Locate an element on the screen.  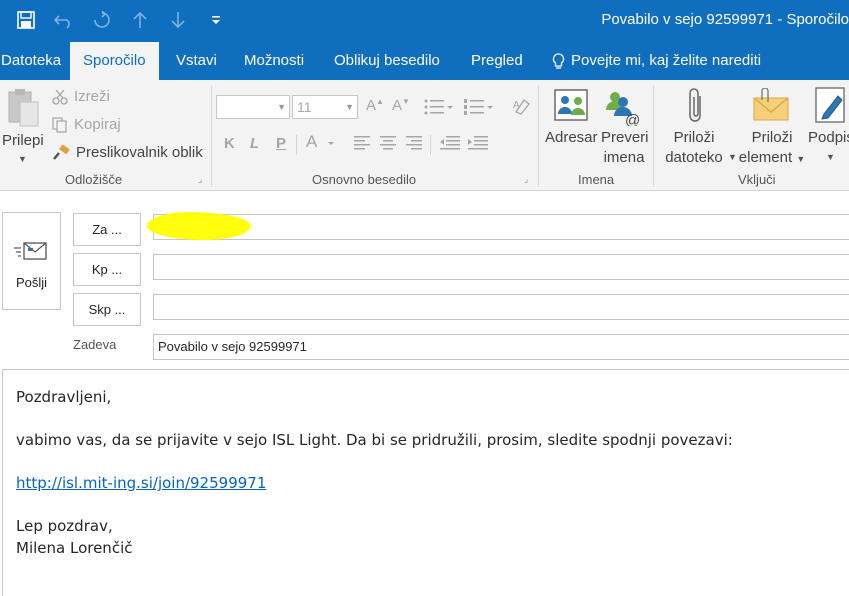
address-book-label: Adresar is located at coordinates (571, 137).